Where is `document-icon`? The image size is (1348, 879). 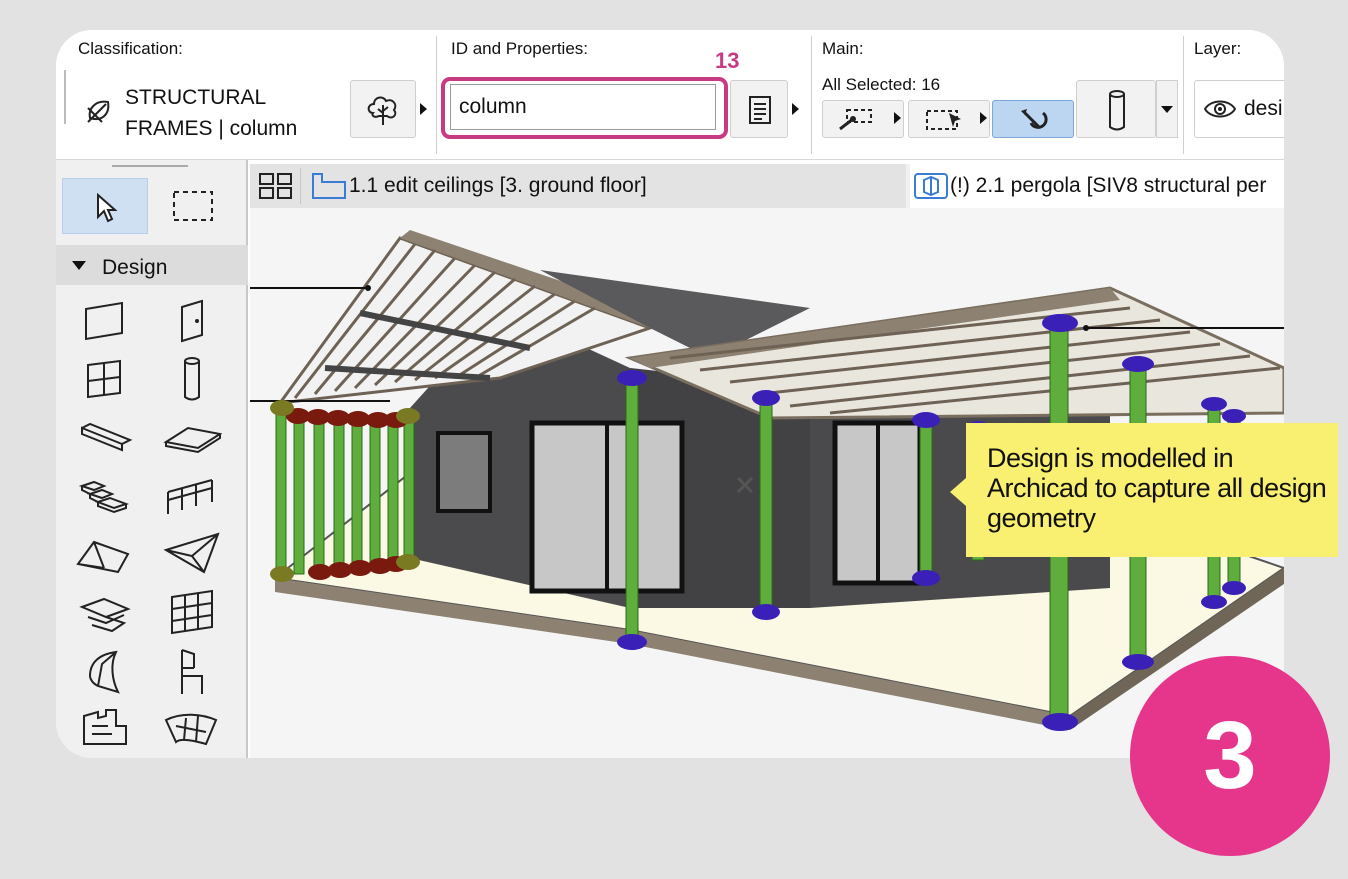
document-icon is located at coordinates (760, 110).